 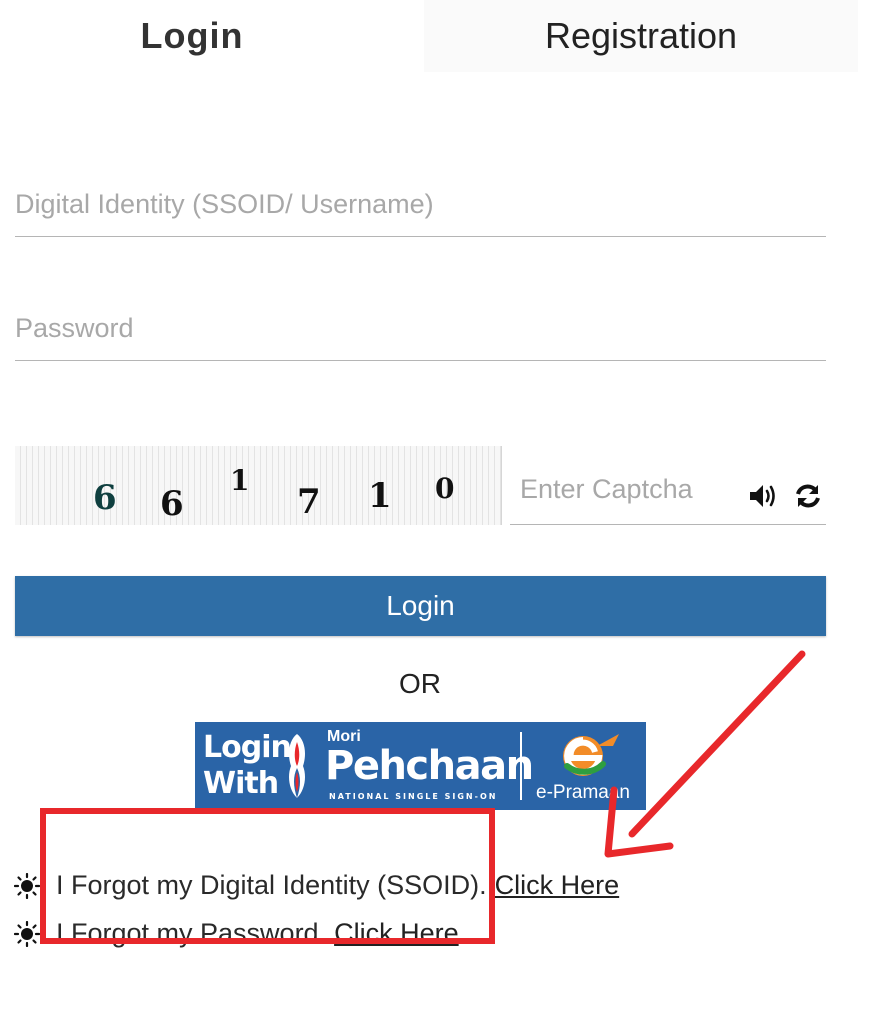 I want to click on tab-registration: Registration, so click(x=641, y=36).